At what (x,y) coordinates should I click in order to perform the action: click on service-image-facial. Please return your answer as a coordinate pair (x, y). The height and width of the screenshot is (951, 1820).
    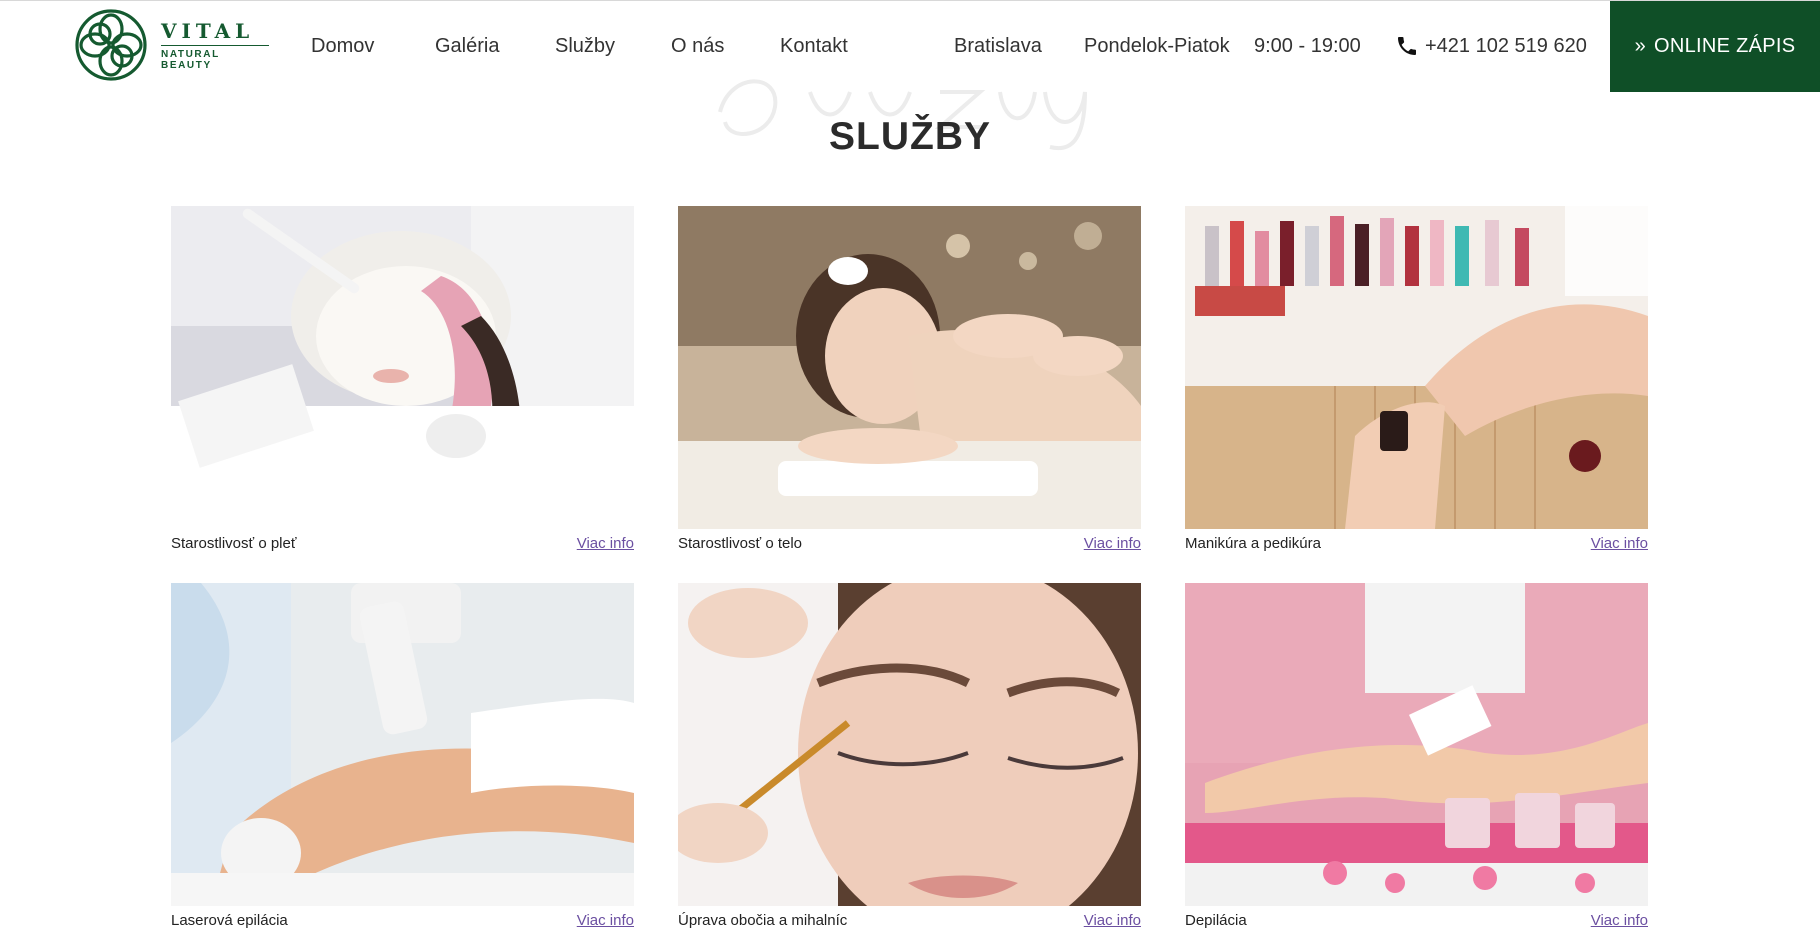
    Looking at the image, I should click on (402, 367).